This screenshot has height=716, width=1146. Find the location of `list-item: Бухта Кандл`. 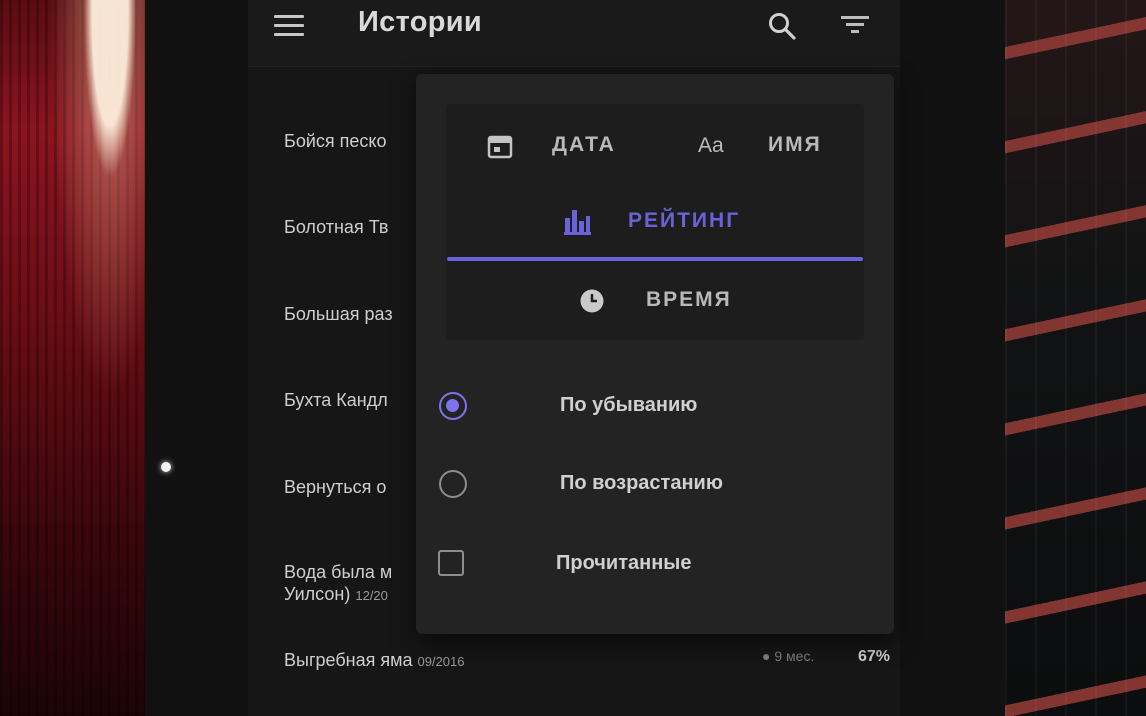

list-item: Бухта Кандл is located at coordinates (336, 400).